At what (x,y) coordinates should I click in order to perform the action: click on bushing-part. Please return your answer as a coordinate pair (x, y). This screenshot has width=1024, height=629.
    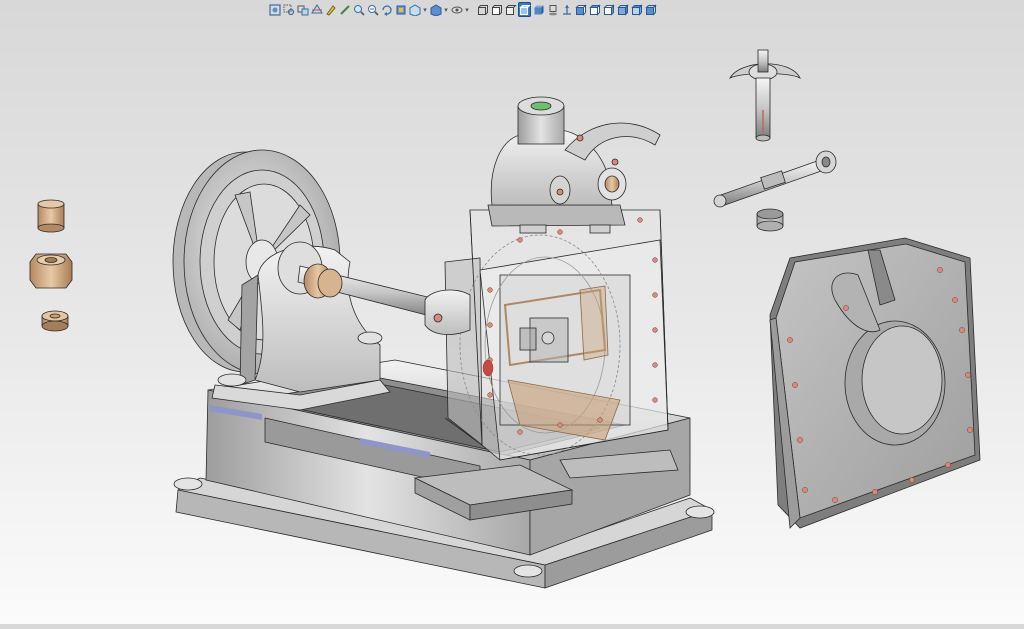
    Looking at the image, I should click on (51, 216).